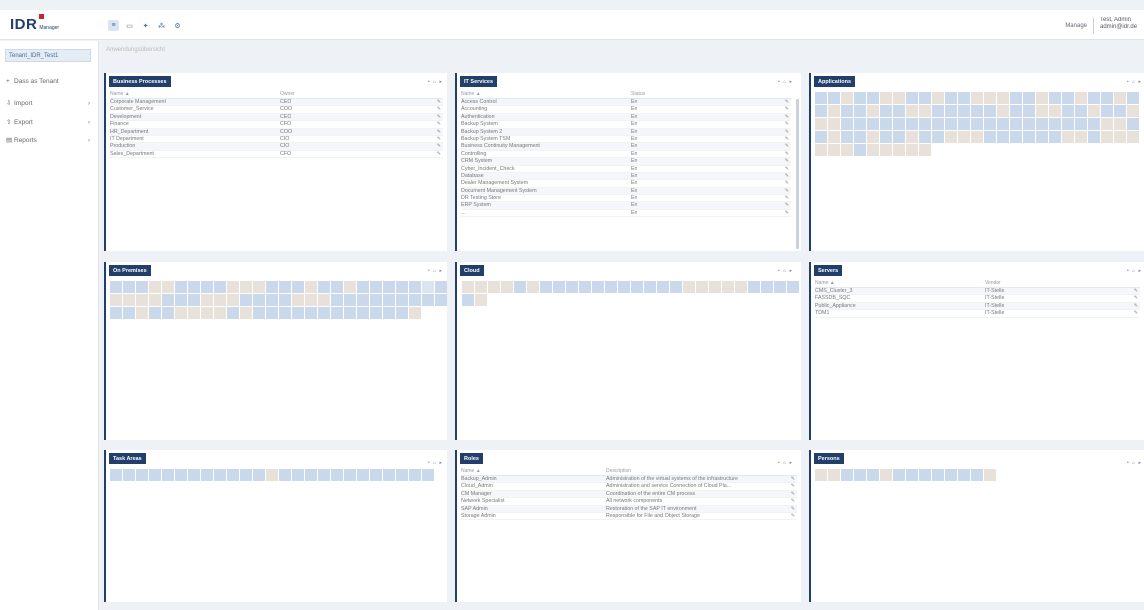 The width and height of the screenshot is (1144, 610). What do you see at coordinates (626, 147) in the screenshot?
I see `table-row: Business Continuity Management En ✎` at bounding box center [626, 147].